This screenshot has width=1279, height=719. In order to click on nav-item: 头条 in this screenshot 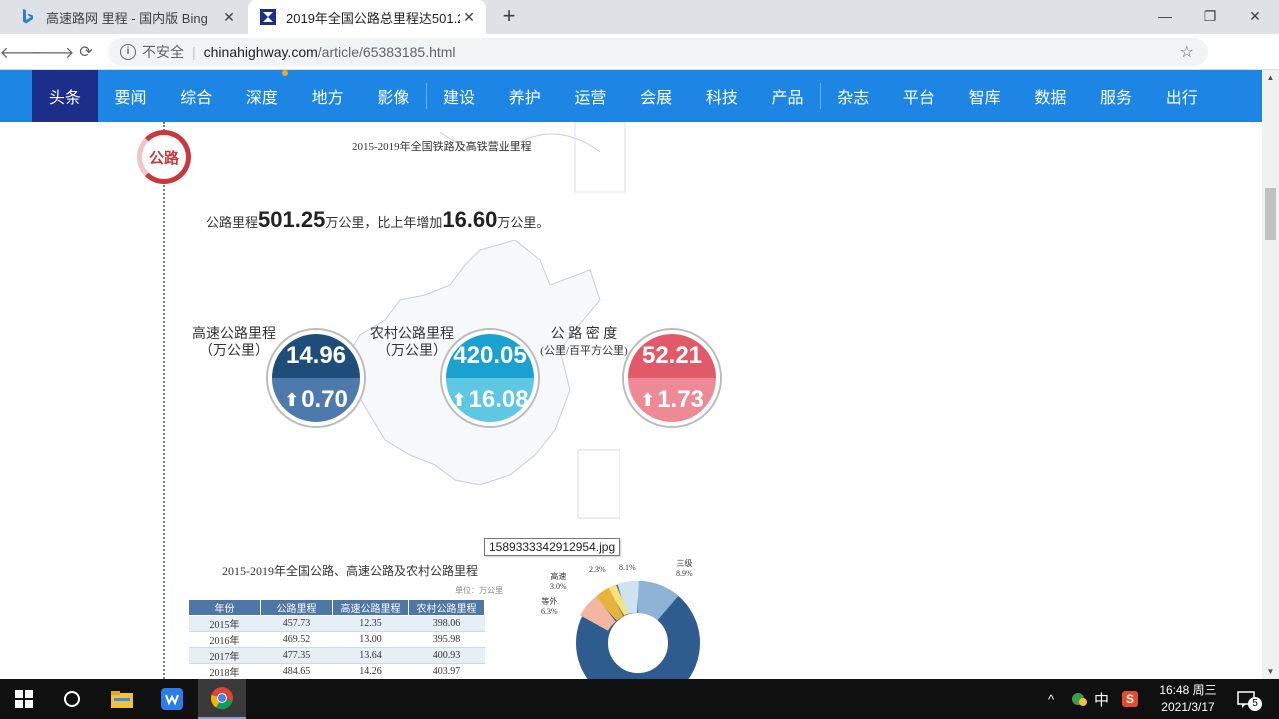, I will do `click(65, 96)`.